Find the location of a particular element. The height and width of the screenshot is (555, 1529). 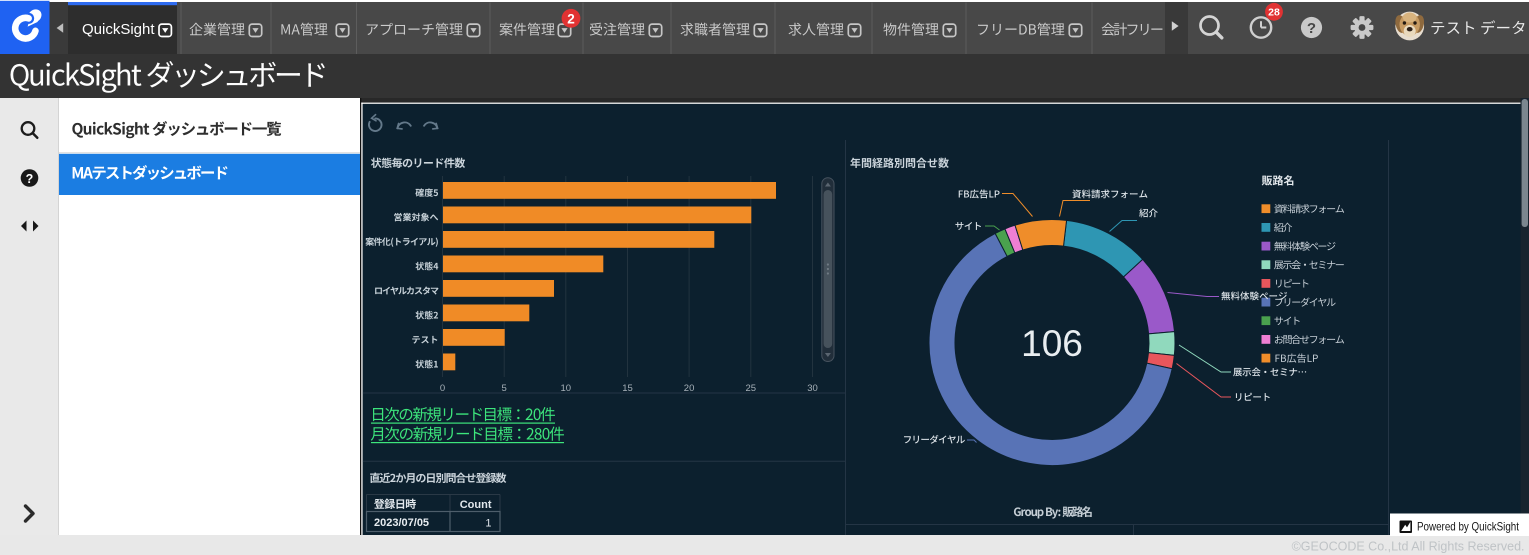

svg-text: 106 is located at coordinates (1052, 343).